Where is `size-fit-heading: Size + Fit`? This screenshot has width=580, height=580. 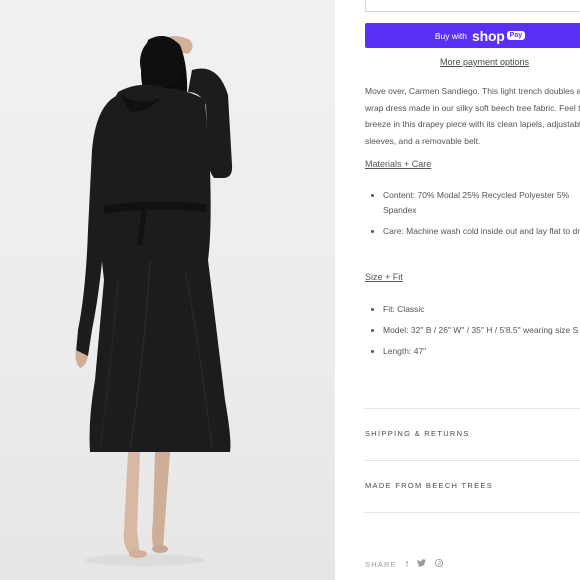
size-fit-heading: Size + Fit is located at coordinates (384, 277).